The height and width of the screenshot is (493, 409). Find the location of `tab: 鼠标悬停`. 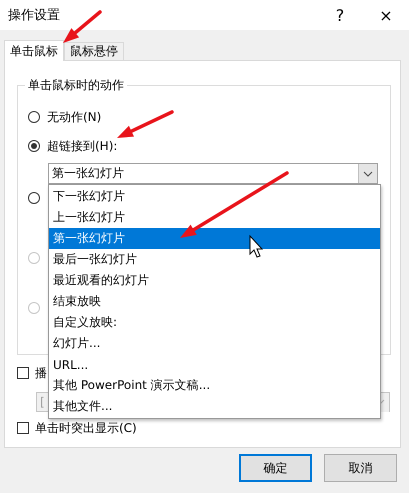

tab: 鼠标悬停 is located at coordinates (94, 51).